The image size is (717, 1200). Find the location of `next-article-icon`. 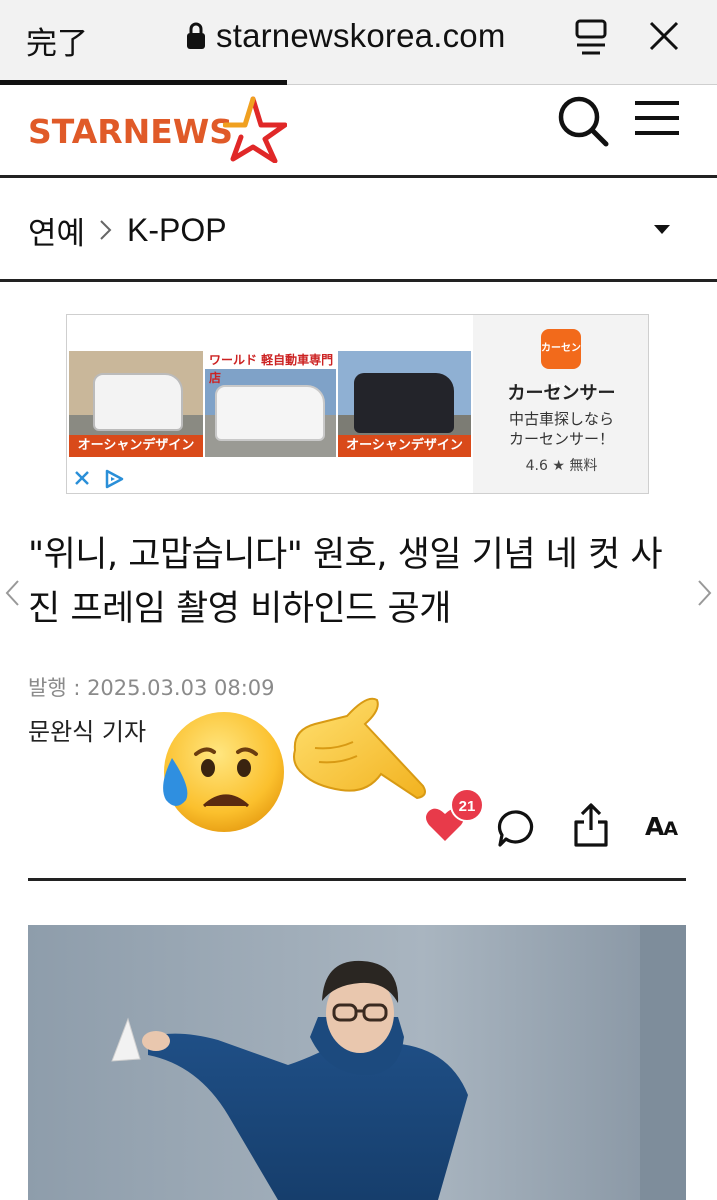

next-article-icon is located at coordinates (704, 593).